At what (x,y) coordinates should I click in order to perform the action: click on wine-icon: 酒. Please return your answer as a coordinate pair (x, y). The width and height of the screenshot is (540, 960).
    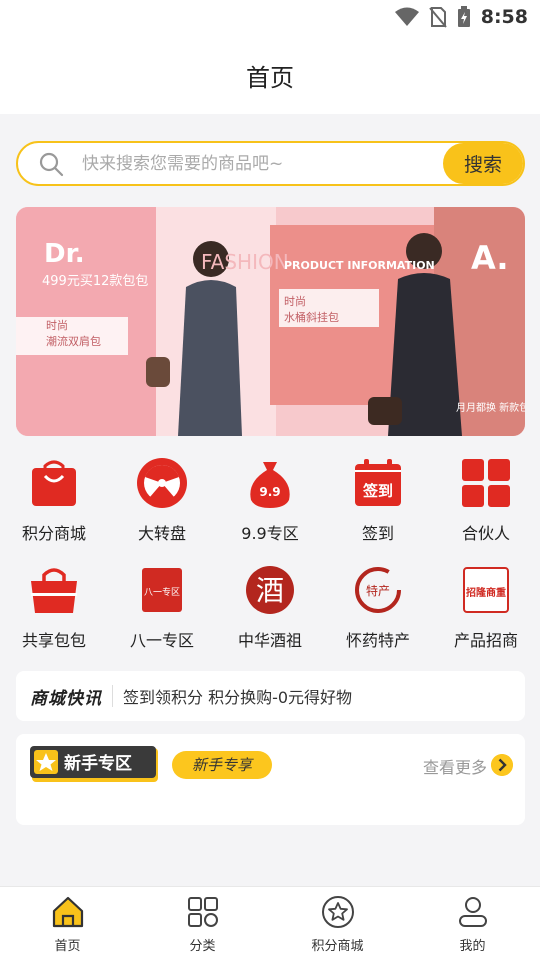
    Looking at the image, I should click on (270, 590).